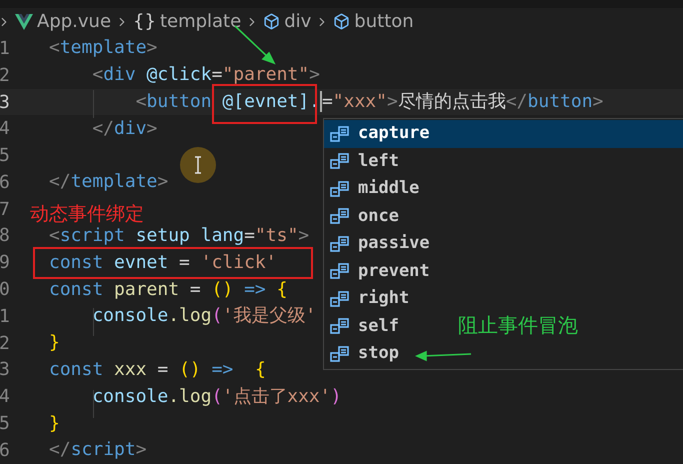 The width and height of the screenshot is (683, 464). Describe the element at coordinates (203, 316) in the screenshot. I see `code-line: console.log('我是父级'` at that location.